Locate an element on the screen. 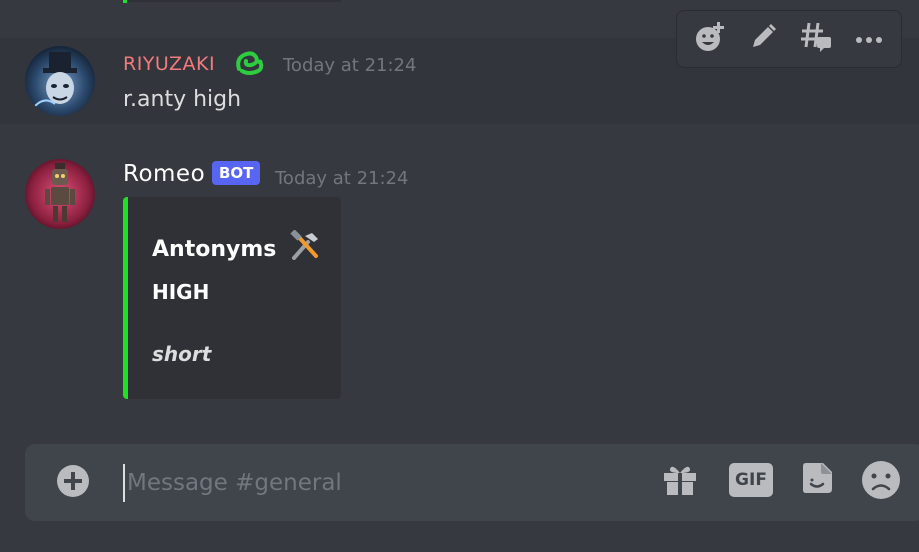 The width and height of the screenshot is (919, 552). add-reaction-button is located at coordinates (710, 39).